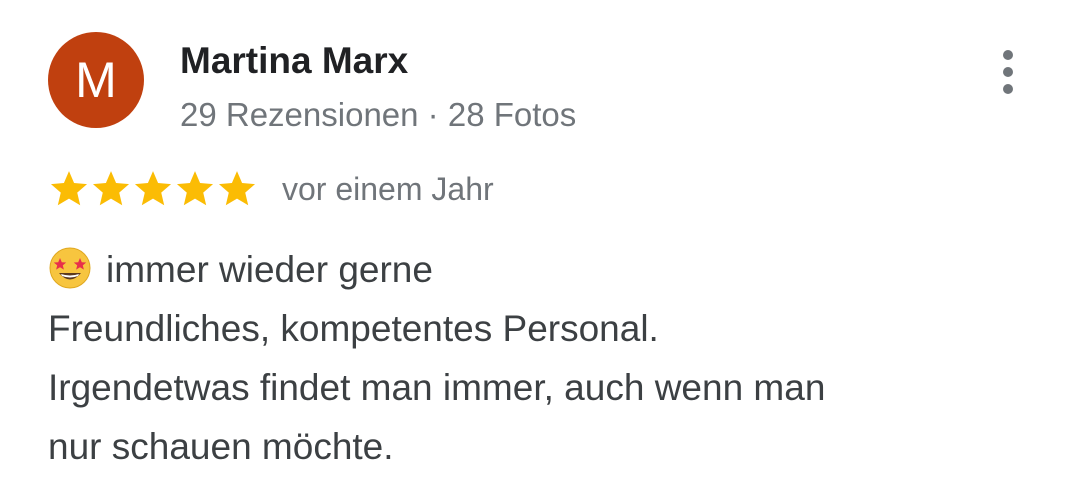  What do you see at coordinates (70, 268) in the screenshot?
I see `star-struck-emoji-icon` at bounding box center [70, 268].